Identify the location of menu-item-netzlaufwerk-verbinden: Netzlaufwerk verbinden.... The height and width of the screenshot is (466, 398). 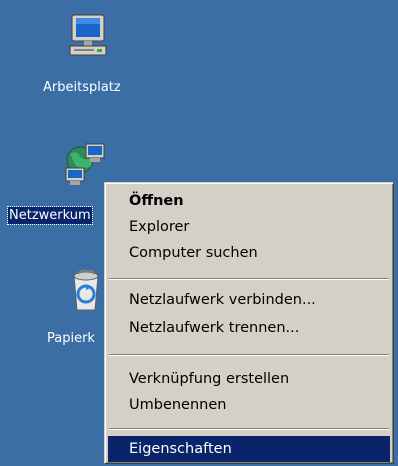
(249, 300).